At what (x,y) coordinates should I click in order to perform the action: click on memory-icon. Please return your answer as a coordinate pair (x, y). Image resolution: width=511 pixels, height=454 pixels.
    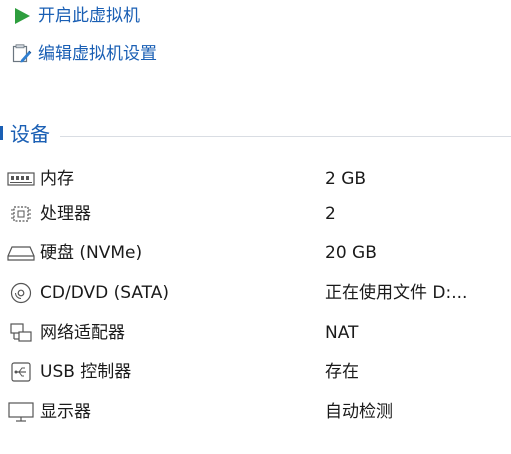
    Looking at the image, I should click on (21, 179).